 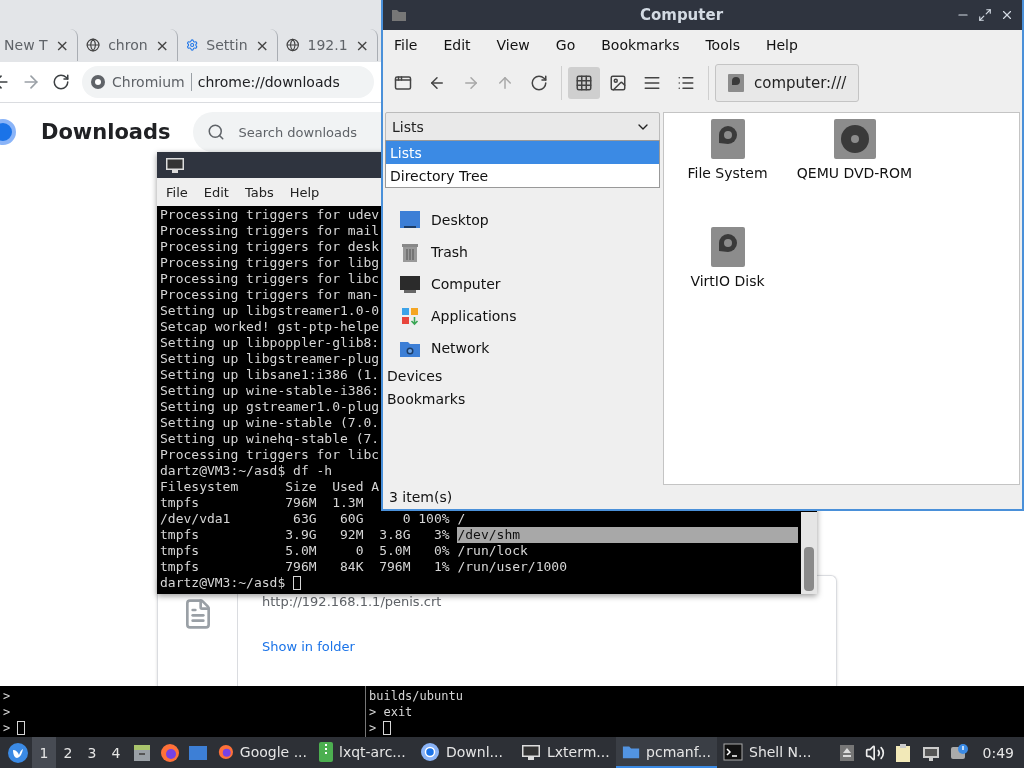 I want to click on workspace-button: 2, so click(x=68, y=752).